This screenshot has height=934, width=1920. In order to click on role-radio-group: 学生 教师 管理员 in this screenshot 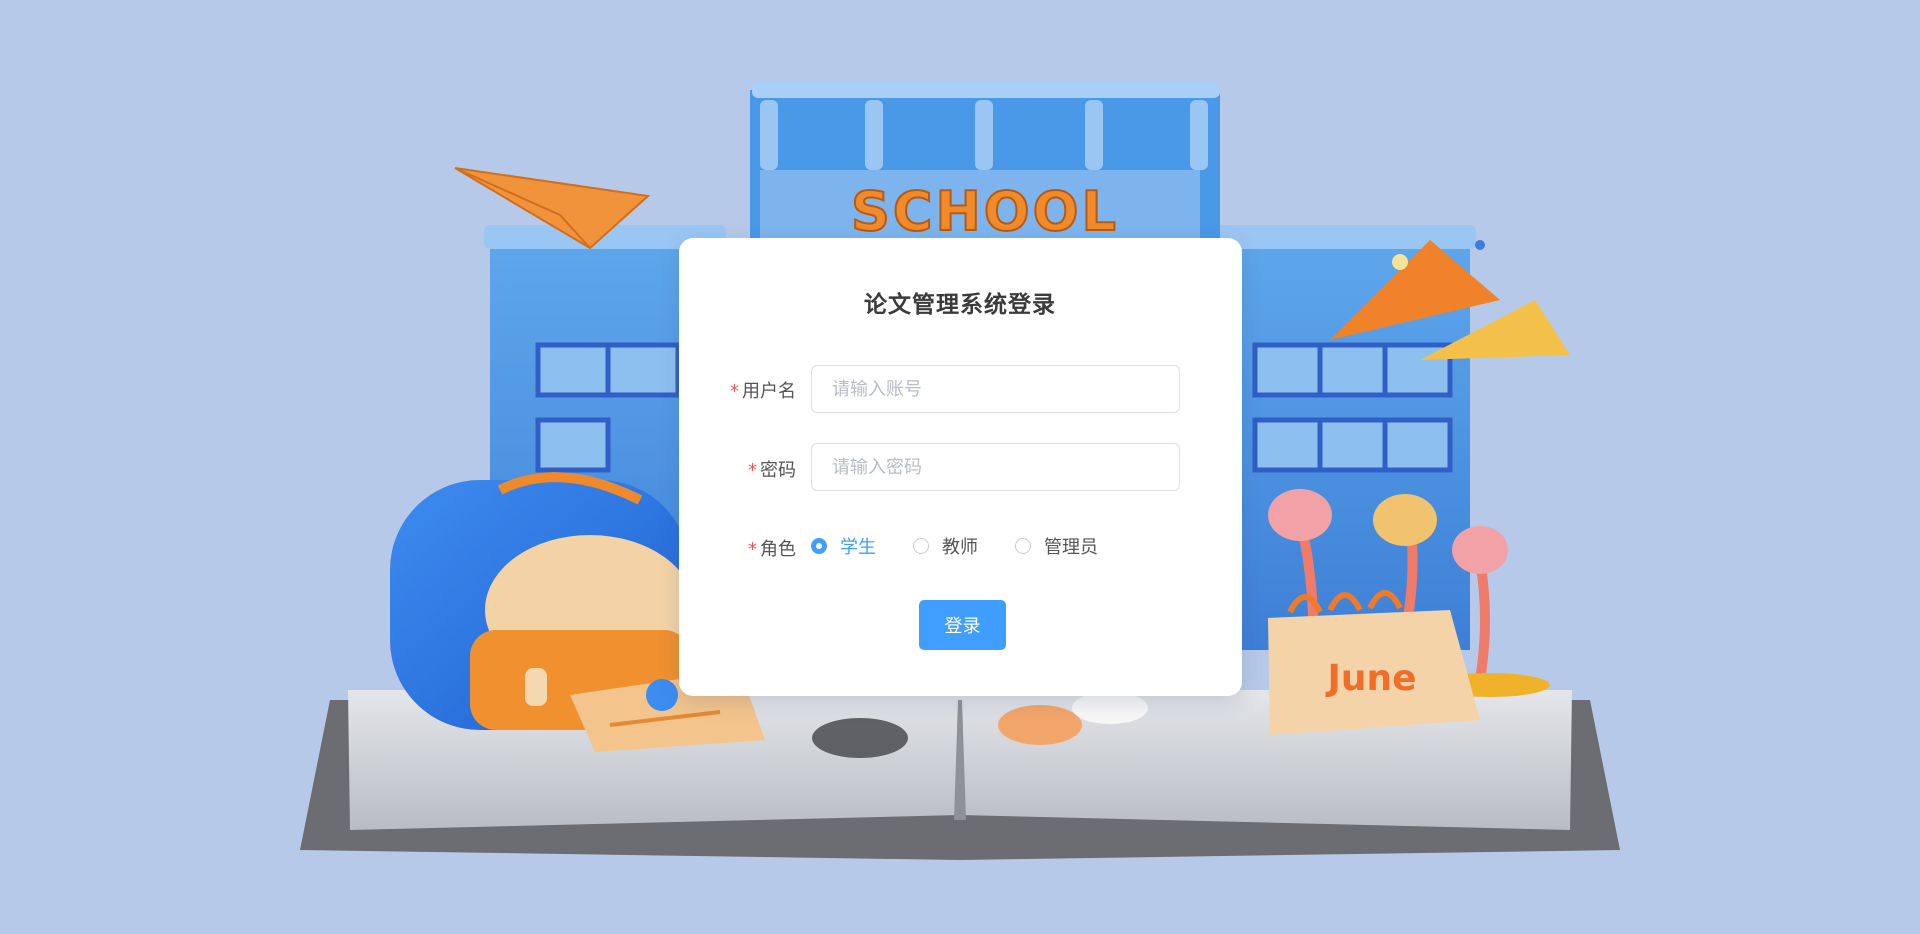, I will do `click(954, 546)`.